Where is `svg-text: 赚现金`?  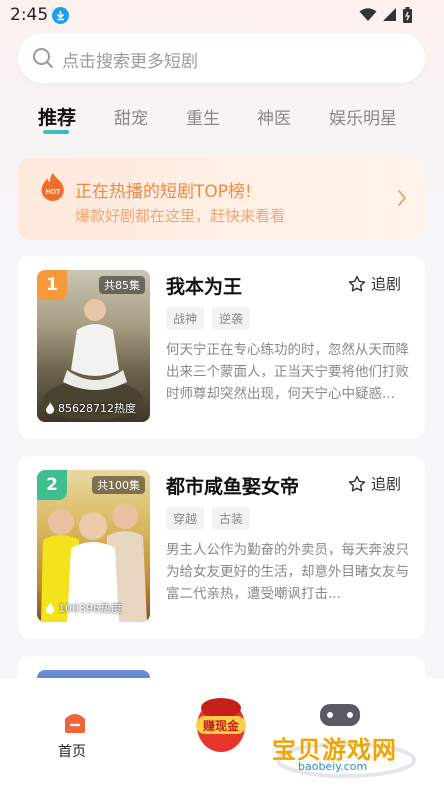 svg-text: 赚现金 is located at coordinates (221, 725).